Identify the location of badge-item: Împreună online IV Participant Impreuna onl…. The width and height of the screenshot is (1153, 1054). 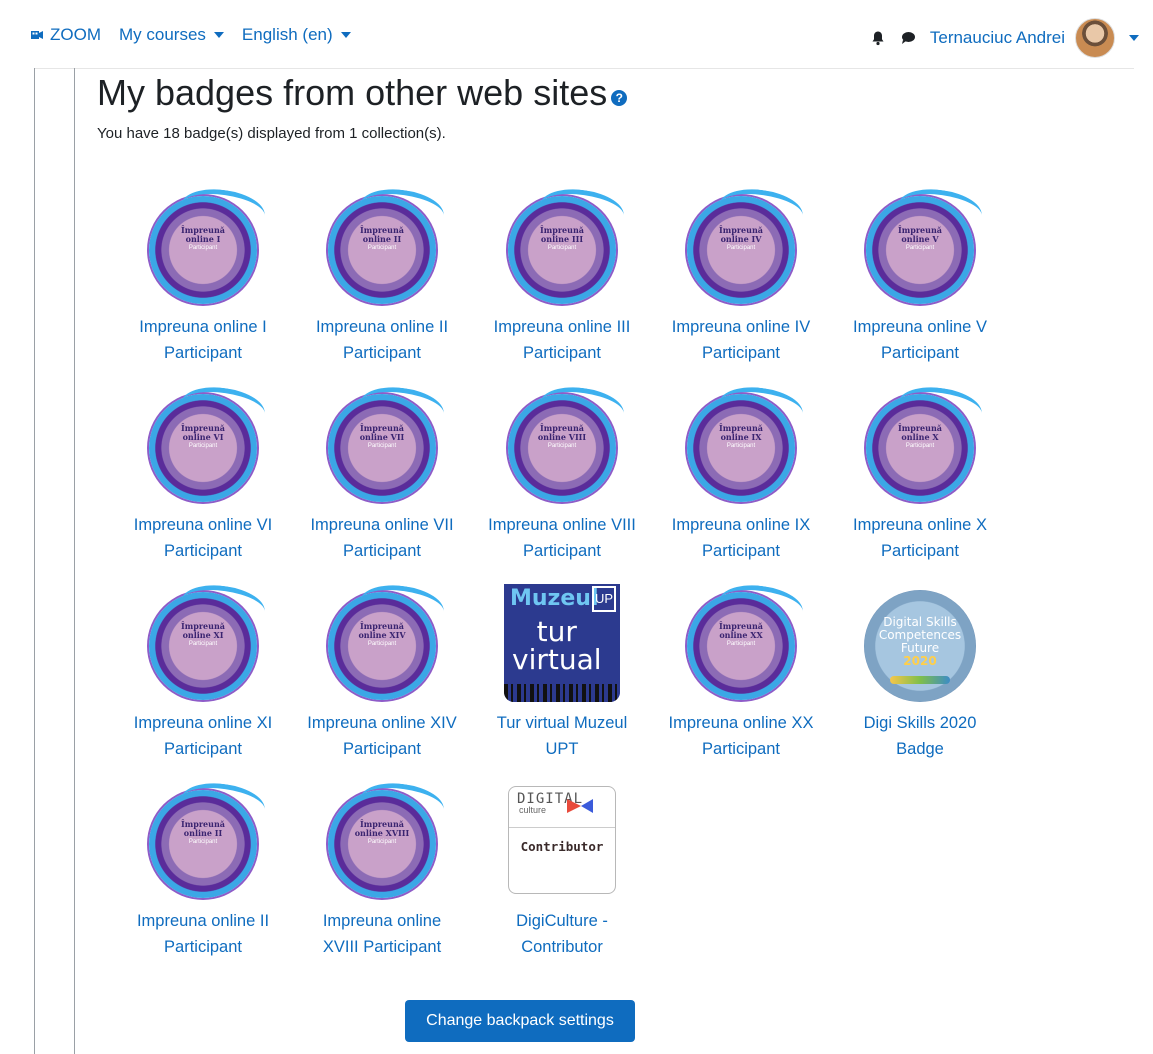
(741, 275).